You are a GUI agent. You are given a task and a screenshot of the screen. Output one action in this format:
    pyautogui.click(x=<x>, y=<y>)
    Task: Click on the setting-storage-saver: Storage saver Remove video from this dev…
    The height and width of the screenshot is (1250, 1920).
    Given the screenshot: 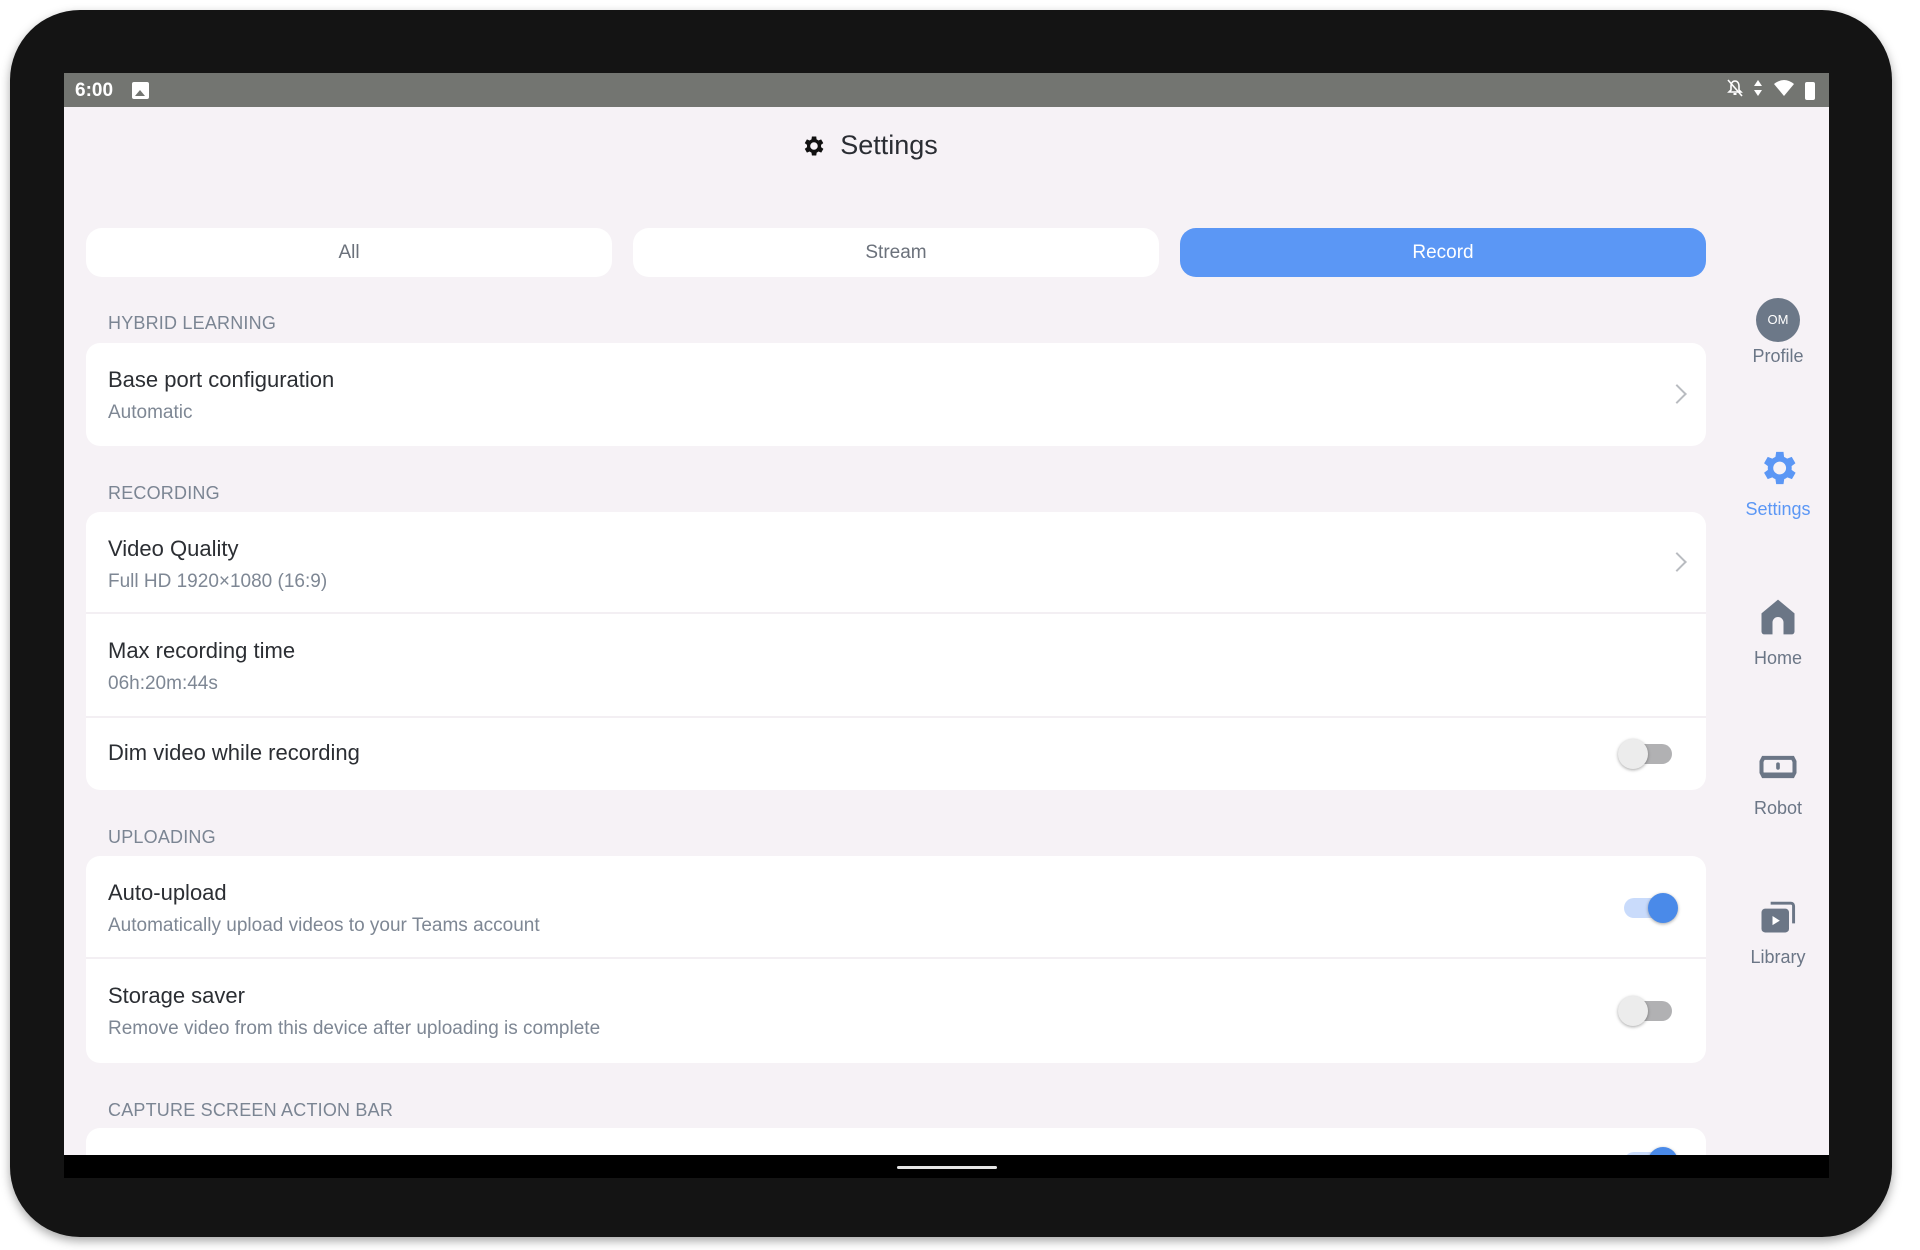 What is the action you would take?
    pyautogui.click(x=896, y=1011)
    